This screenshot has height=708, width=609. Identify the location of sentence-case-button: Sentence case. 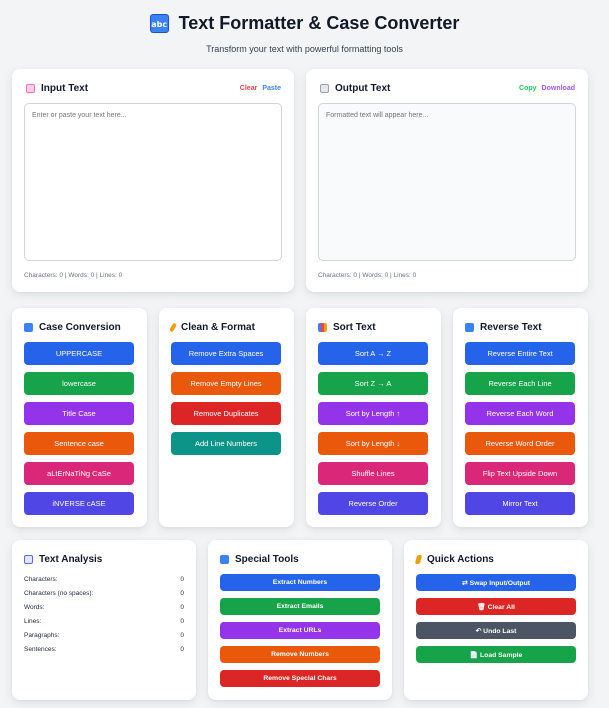
(79, 443).